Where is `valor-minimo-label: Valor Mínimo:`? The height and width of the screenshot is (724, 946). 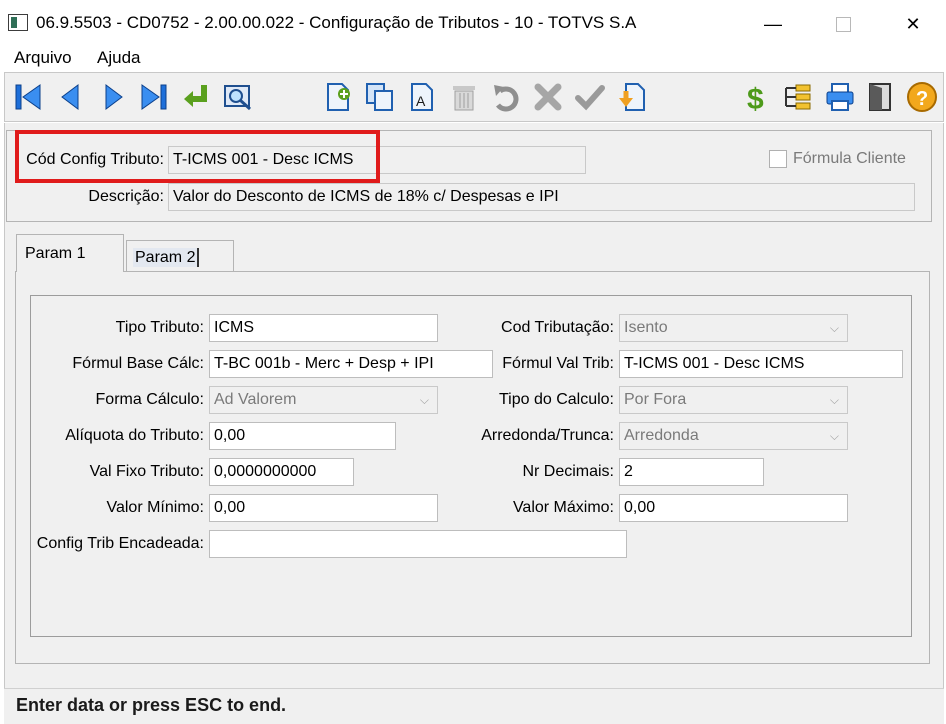 valor-minimo-label: Valor Mínimo: is located at coordinates (155, 507).